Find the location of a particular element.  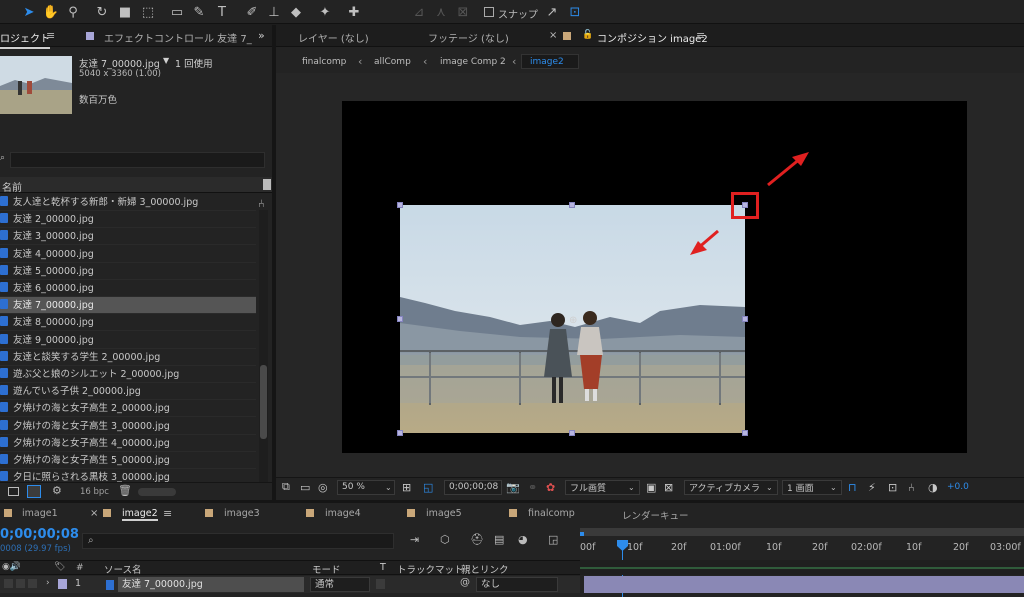

list-item: 友達 2_00000.jpg is located at coordinates (128, 220).